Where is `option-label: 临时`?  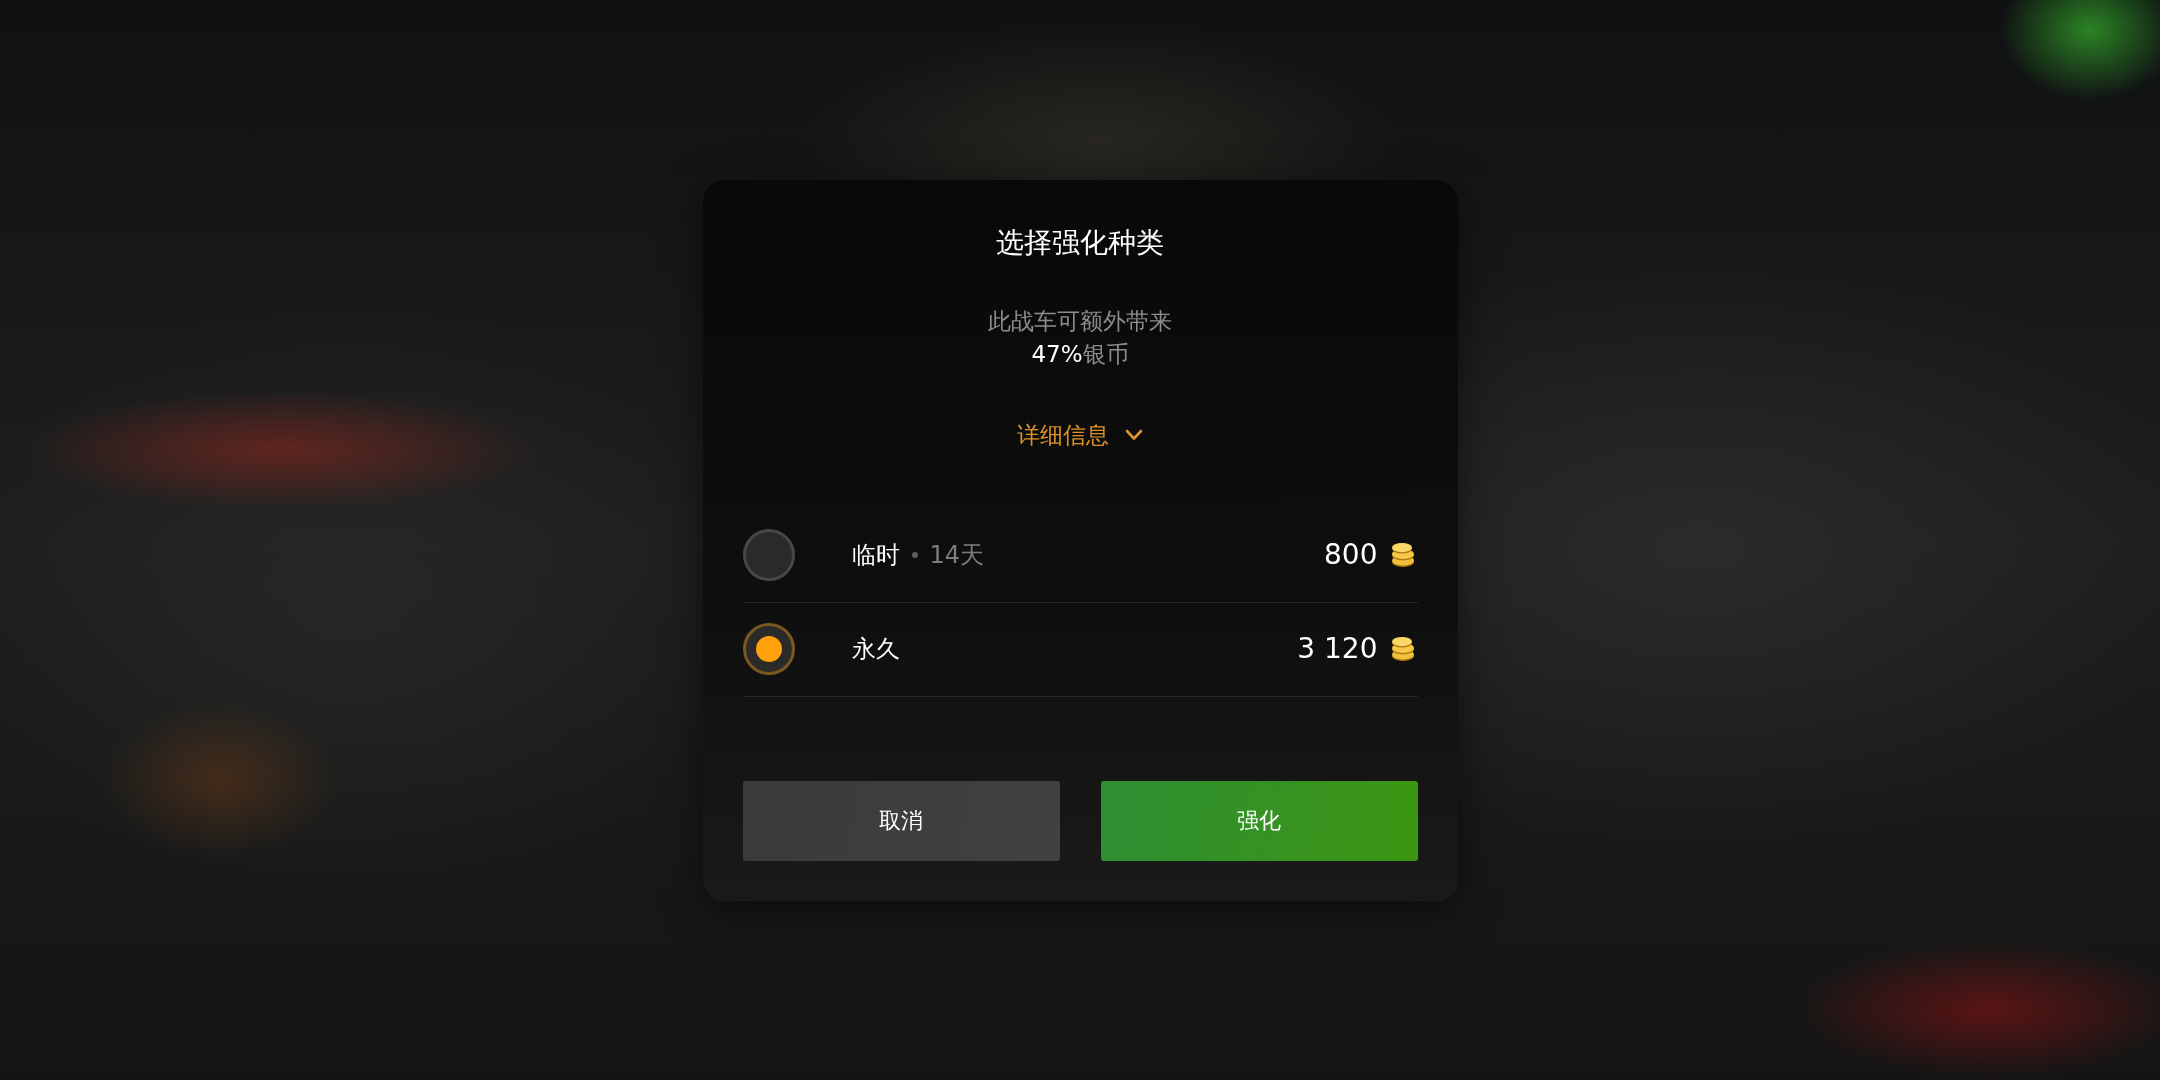
option-label: 临时 is located at coordinates (875, 555).